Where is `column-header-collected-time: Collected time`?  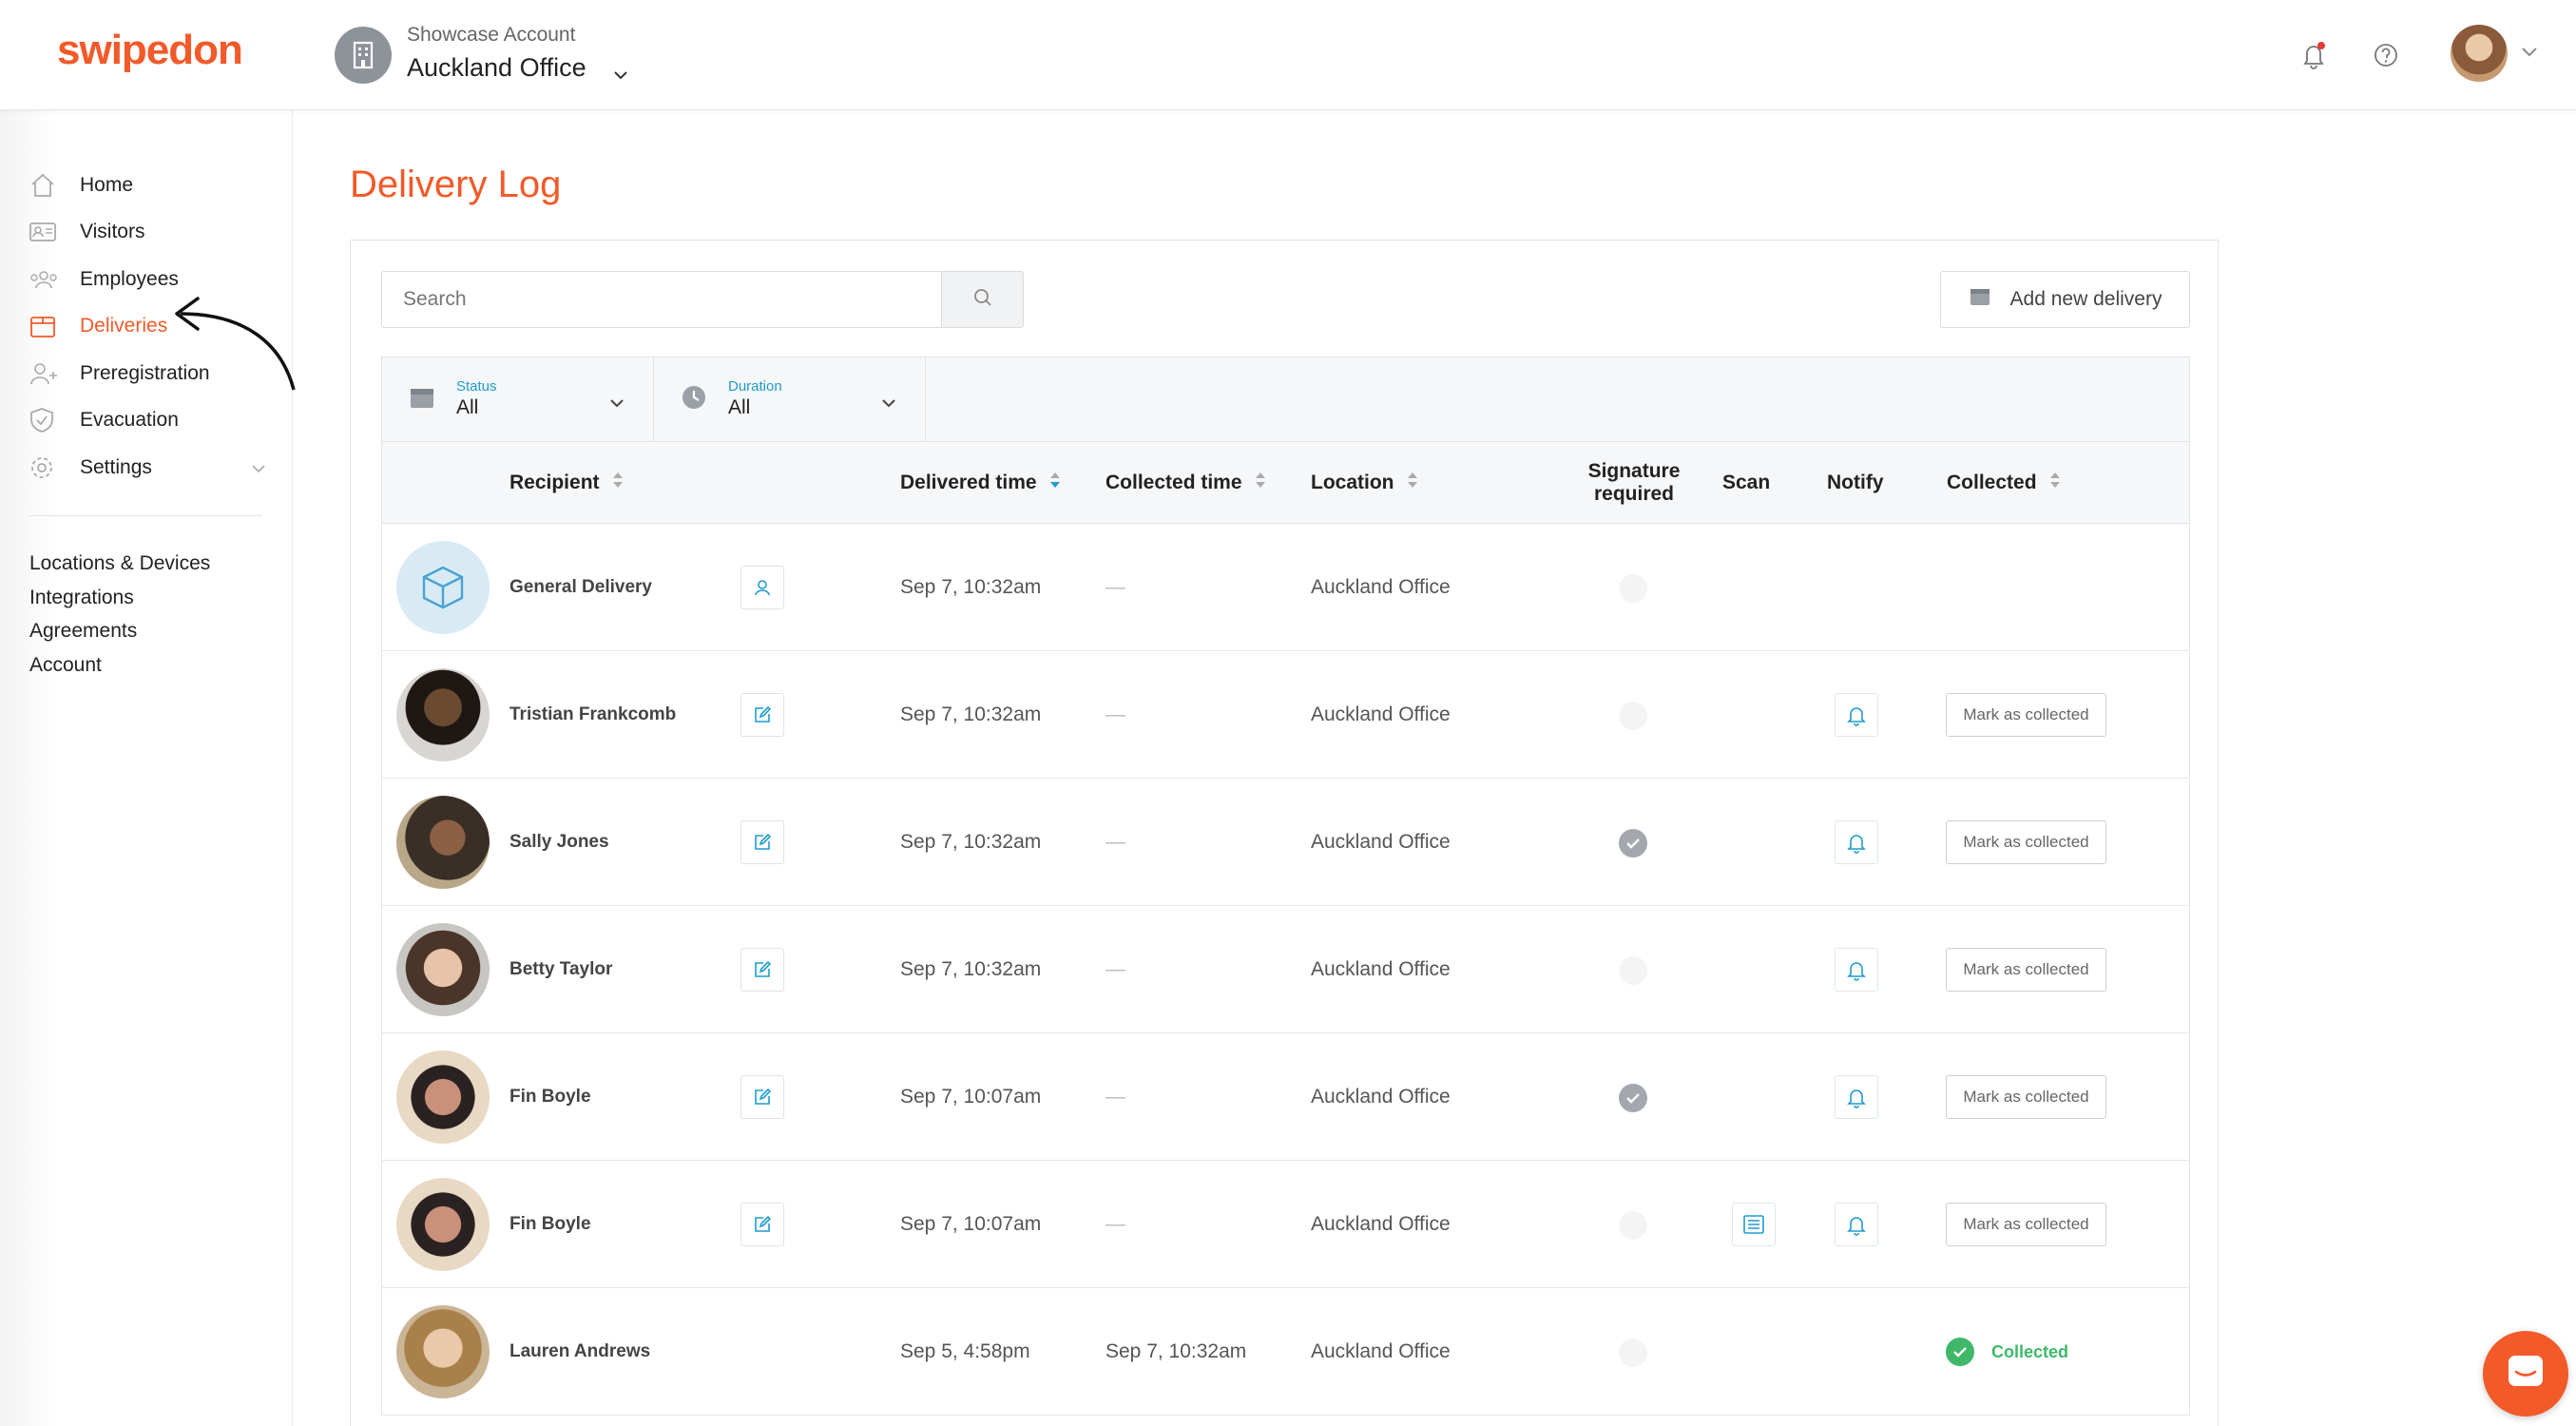
column-header-collected-time: Collected time is located at coordinates (1186, 483).